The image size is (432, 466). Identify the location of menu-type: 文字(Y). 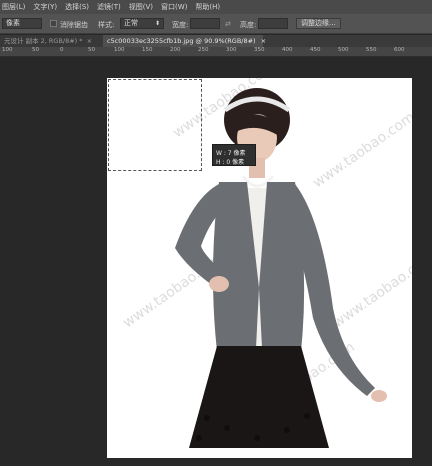
(45, 7).